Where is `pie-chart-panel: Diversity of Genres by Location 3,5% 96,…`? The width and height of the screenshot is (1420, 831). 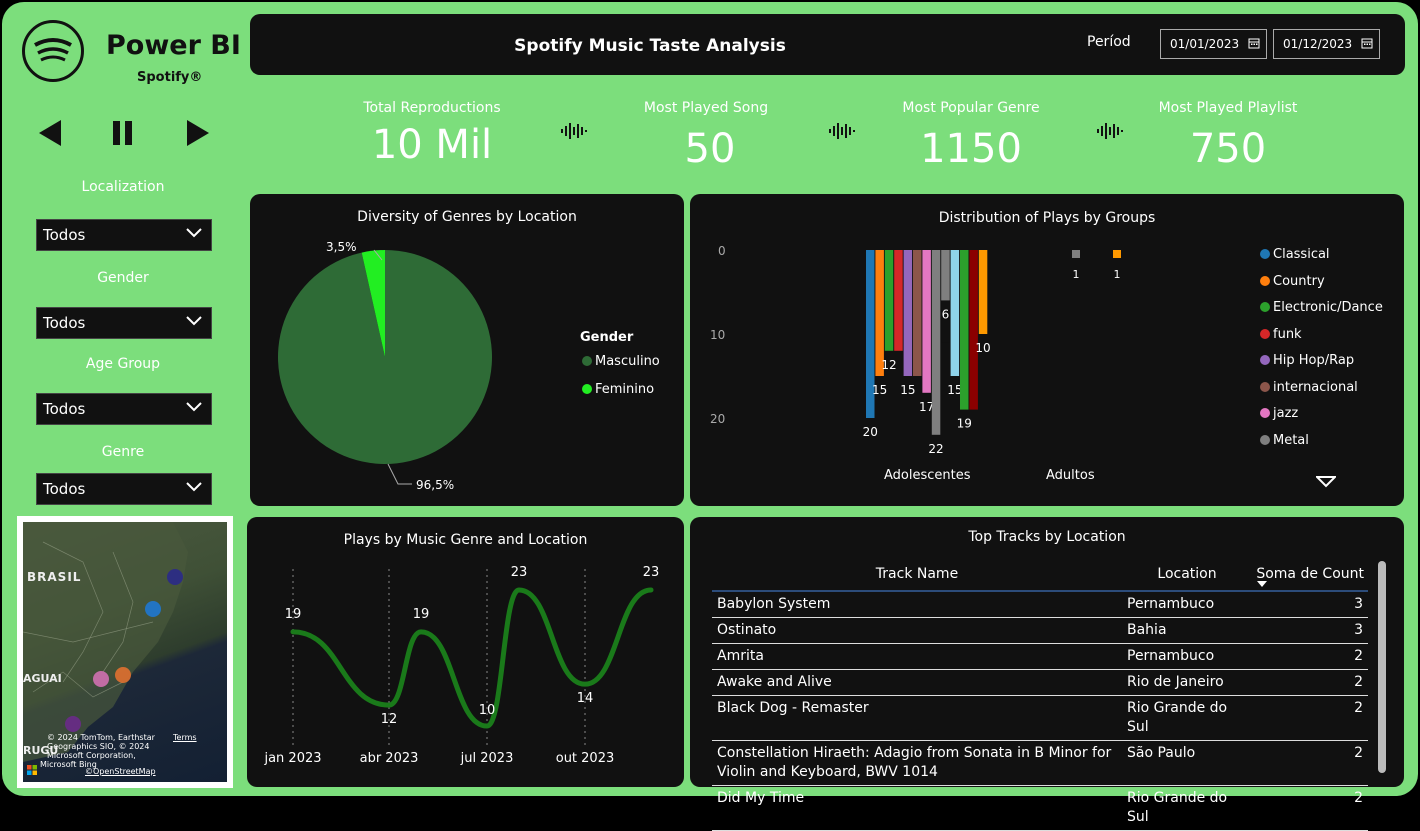
pie-chart-panel: Diversity of Genres by Location 3,5% 96,… is located at coordinates (467, 350).